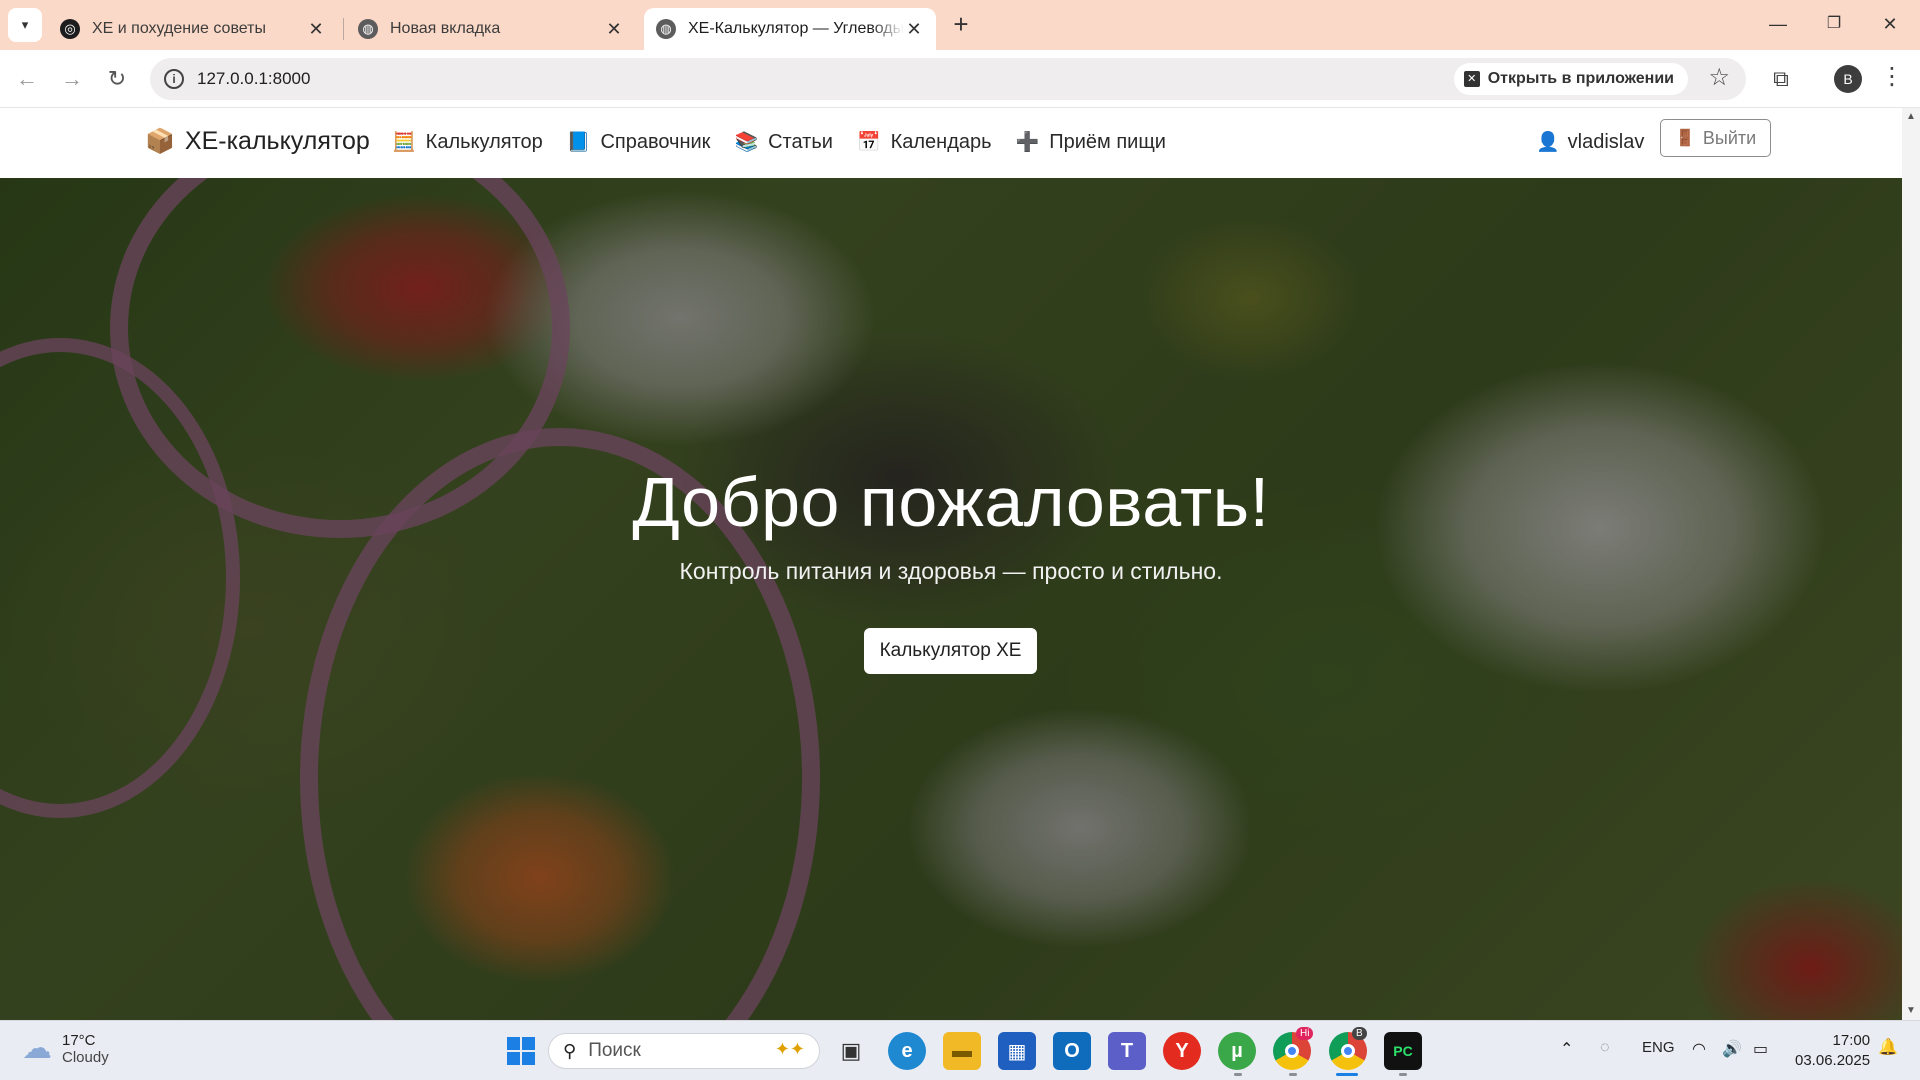  I want to click on door-icon: 🚪, so click(1685, 138).